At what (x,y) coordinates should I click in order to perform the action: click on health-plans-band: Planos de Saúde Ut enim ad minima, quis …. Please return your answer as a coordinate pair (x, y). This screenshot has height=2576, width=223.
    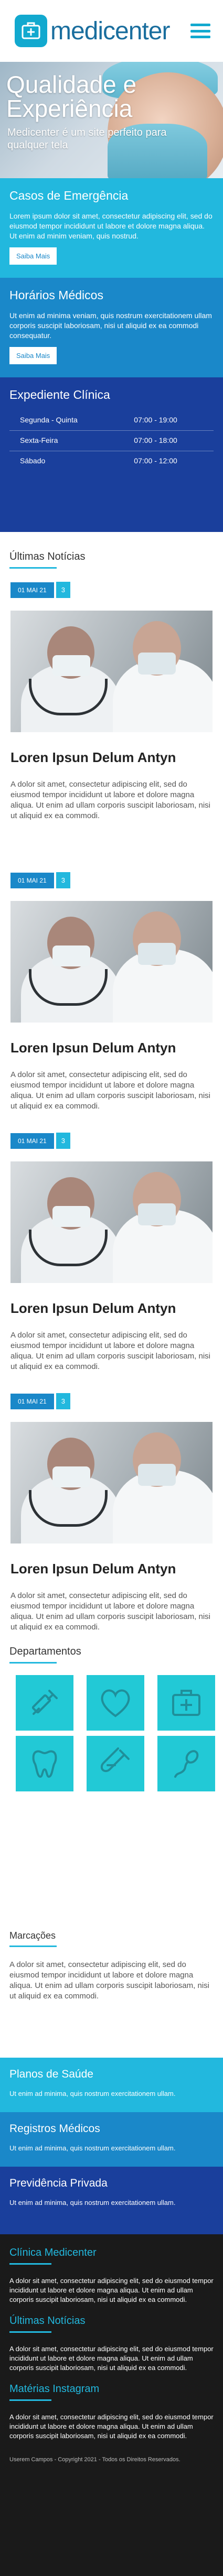
    Looking at the image, I should click on (111, 2085).